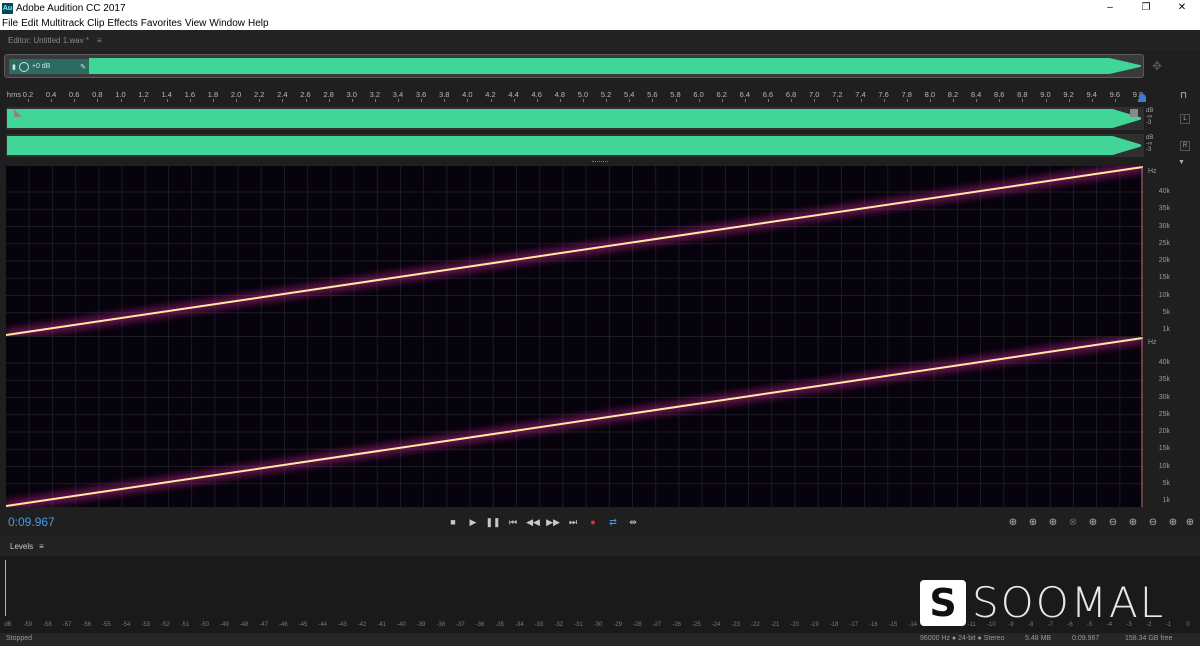  What do you see at coordinates (1053, 522) in the screenshot?
I see `zoom-in-time-button: ⊕` at bounding box center [1053, 522].